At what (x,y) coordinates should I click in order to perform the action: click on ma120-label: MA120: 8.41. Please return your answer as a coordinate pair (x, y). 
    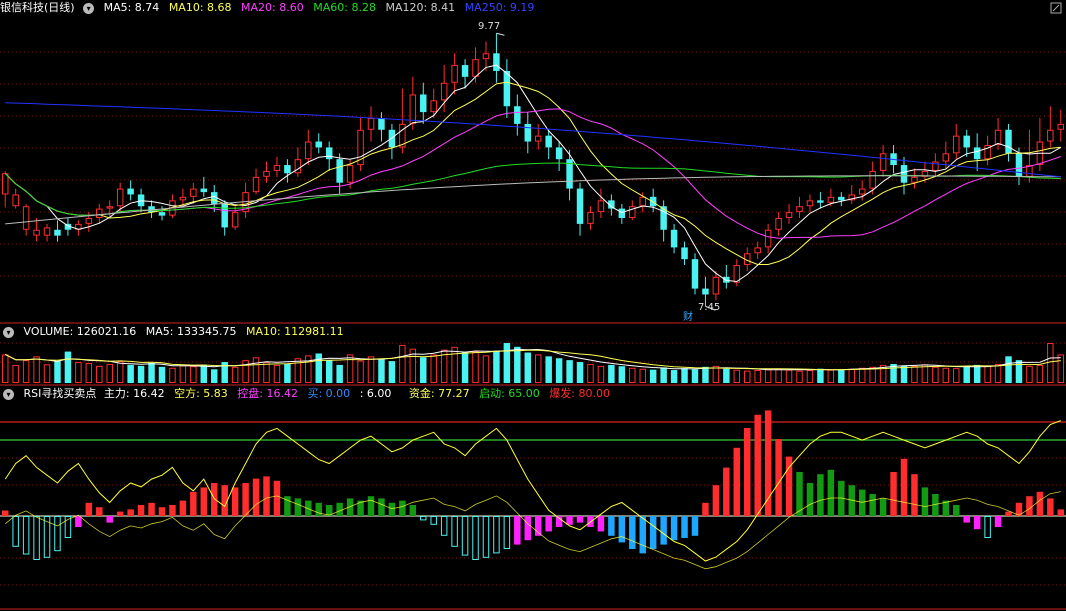
    Looking at the image, I should click on (420, 7).